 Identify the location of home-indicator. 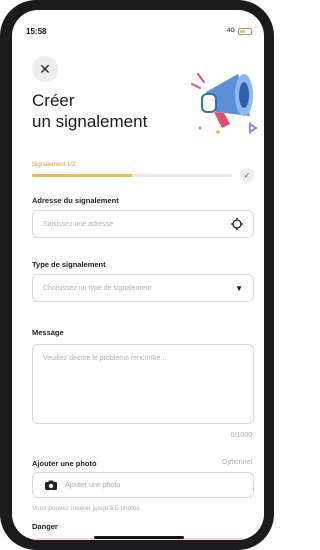
(139, 537).